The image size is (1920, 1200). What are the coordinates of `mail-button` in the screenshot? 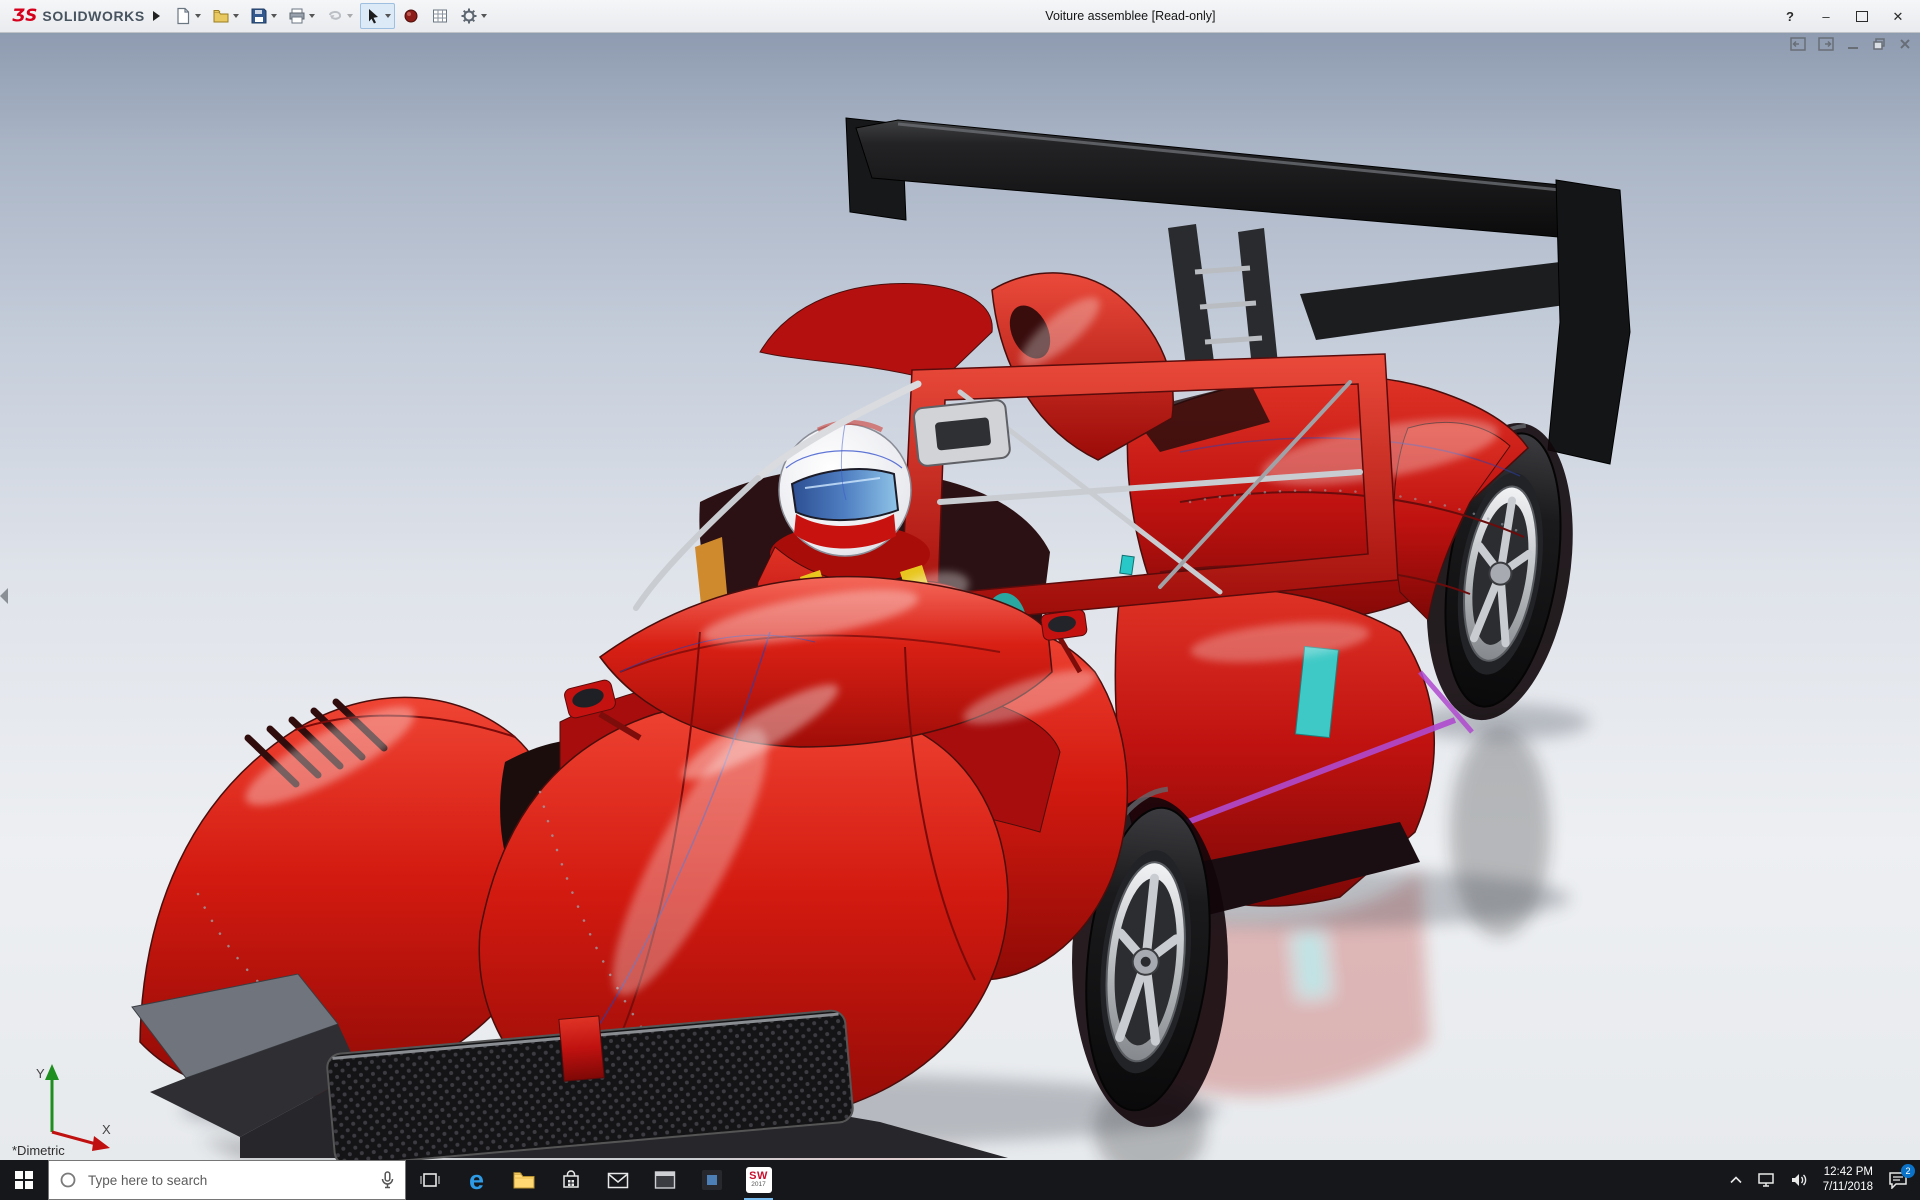 It's located at (617, 1180).